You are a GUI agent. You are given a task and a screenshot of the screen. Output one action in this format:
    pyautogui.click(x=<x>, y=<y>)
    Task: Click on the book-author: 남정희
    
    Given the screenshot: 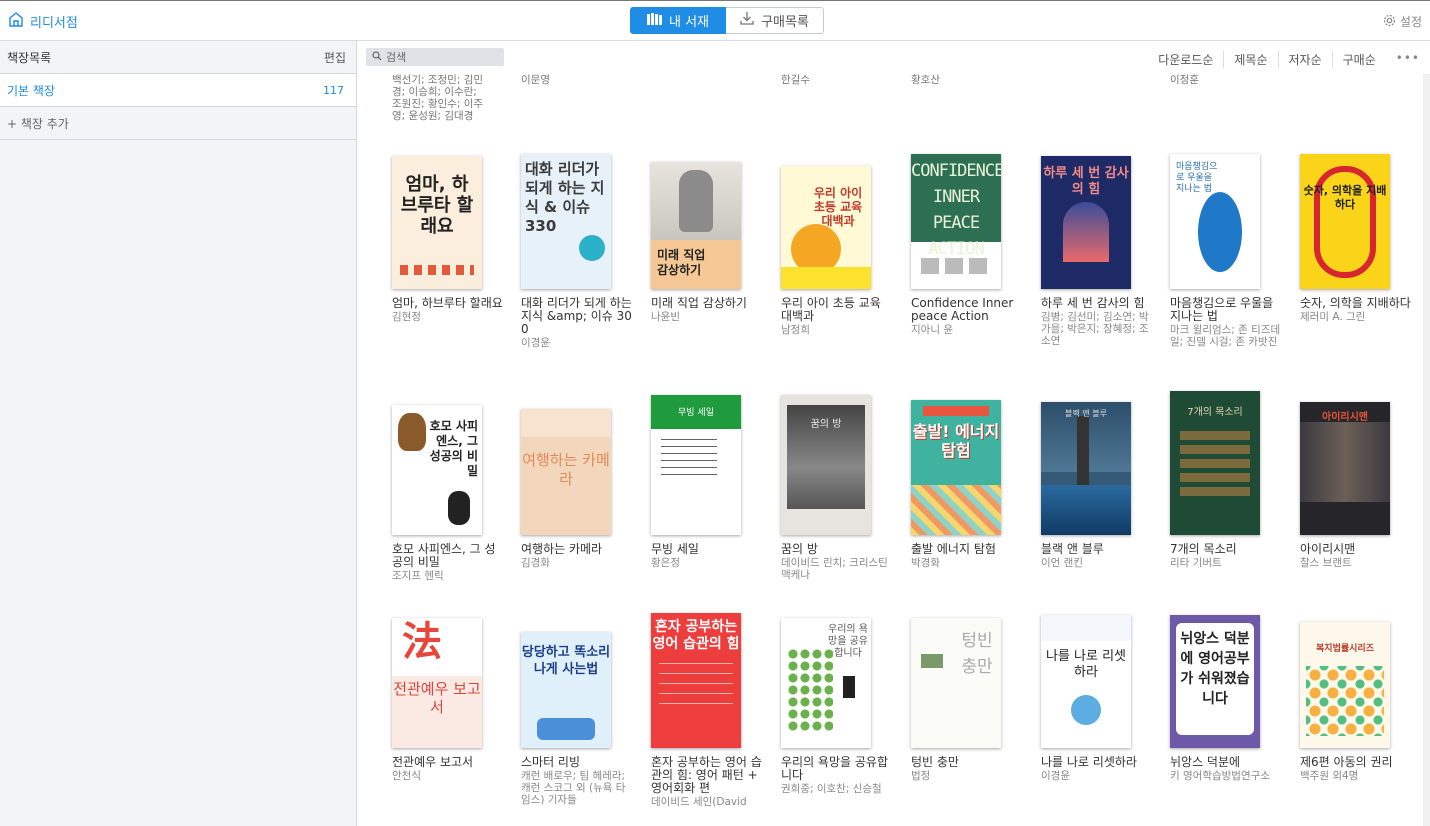 What is the action you would take?
    pyautogui.click(x=795, y=330)
    